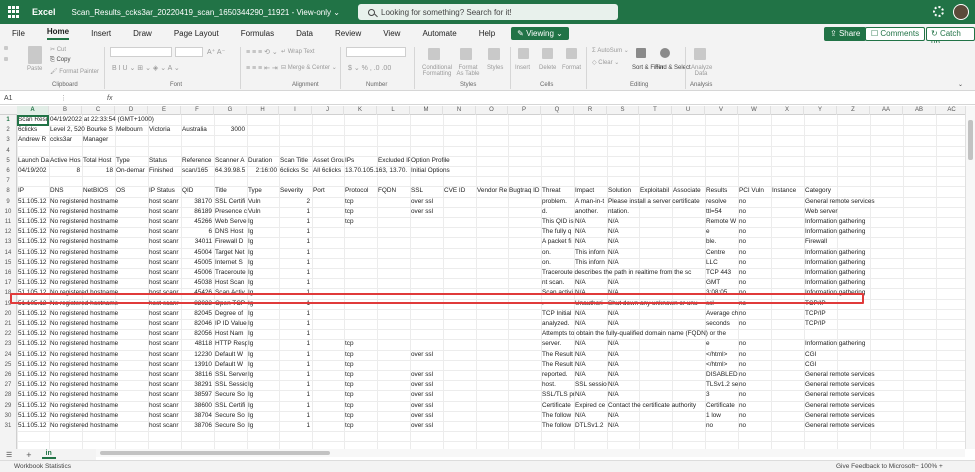  Describe the element at coordinates (655, 191) in the screenshot. I see `column-title-cell: Exploitabil` at that location.